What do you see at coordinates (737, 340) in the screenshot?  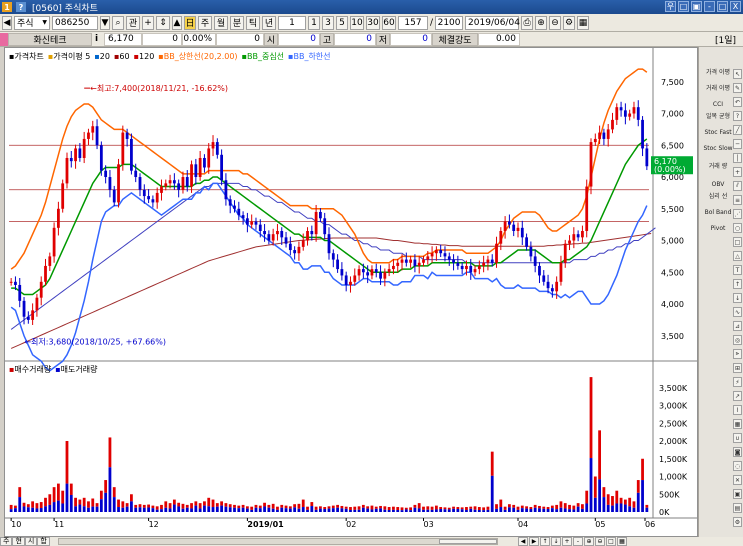 I see `cycle-tool-icon: ◎` at bounding box center [737, 340].